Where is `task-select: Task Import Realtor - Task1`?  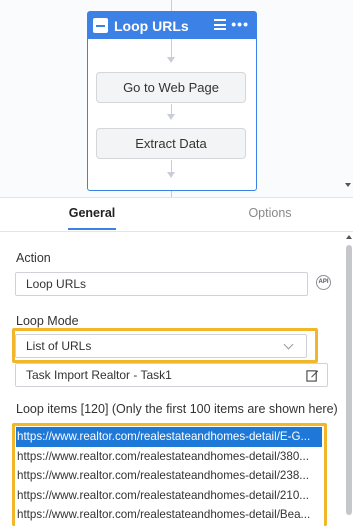 task-select: Task Import Realtor - Task1 is located at coordinates (171, 375).